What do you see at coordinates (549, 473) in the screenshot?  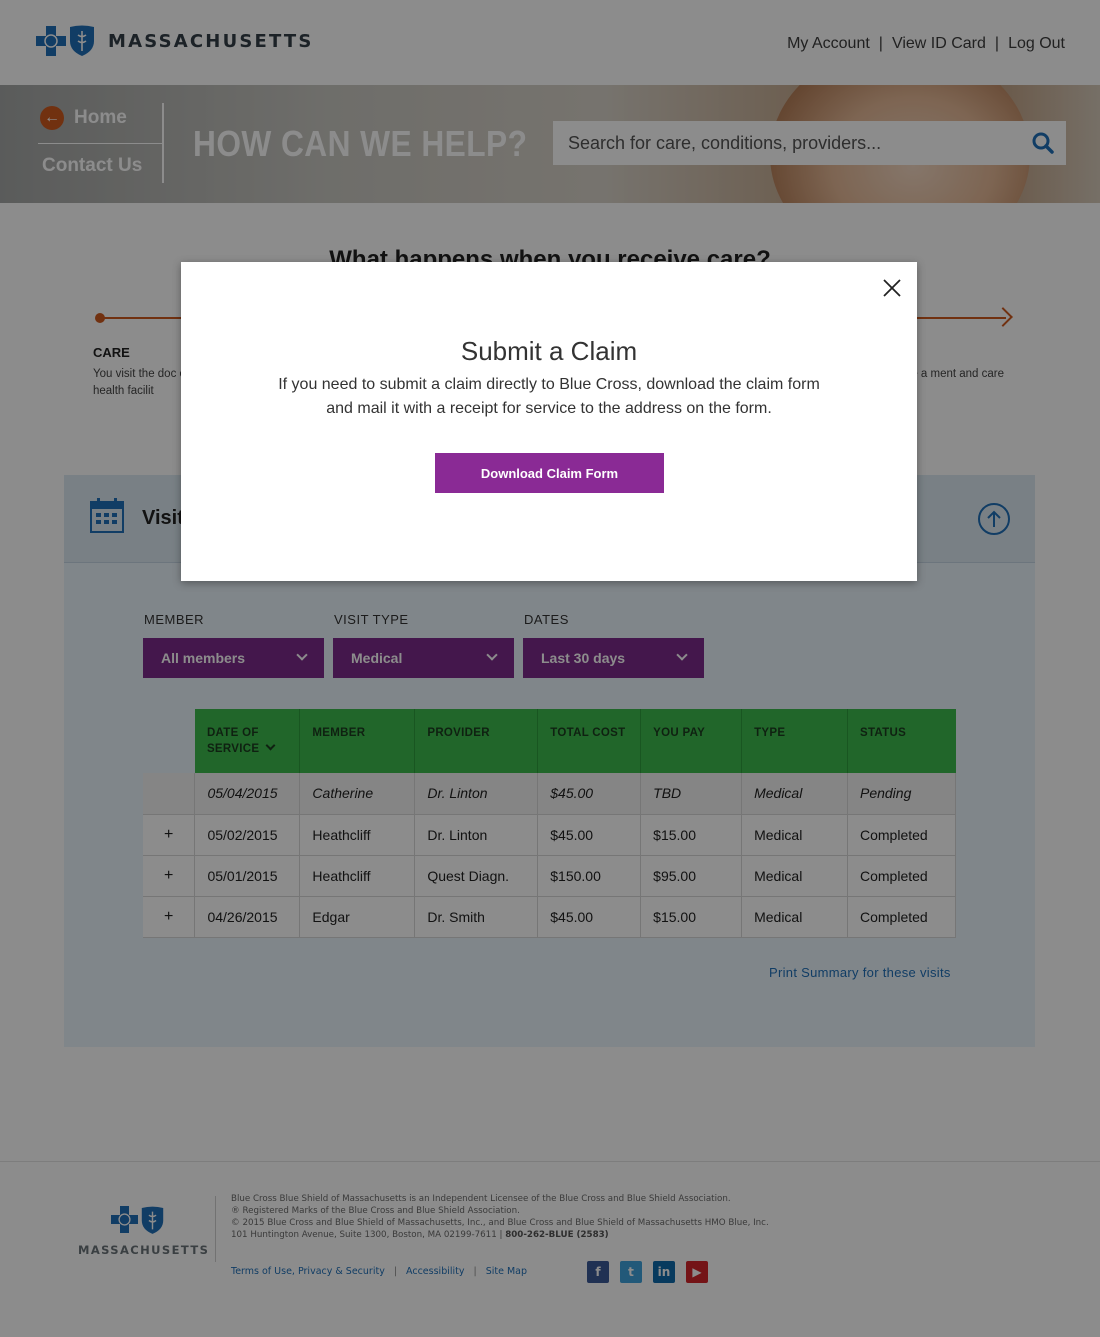 I see `download-claim-form-button: Download Claim Form` at bounding box center [549, 473].